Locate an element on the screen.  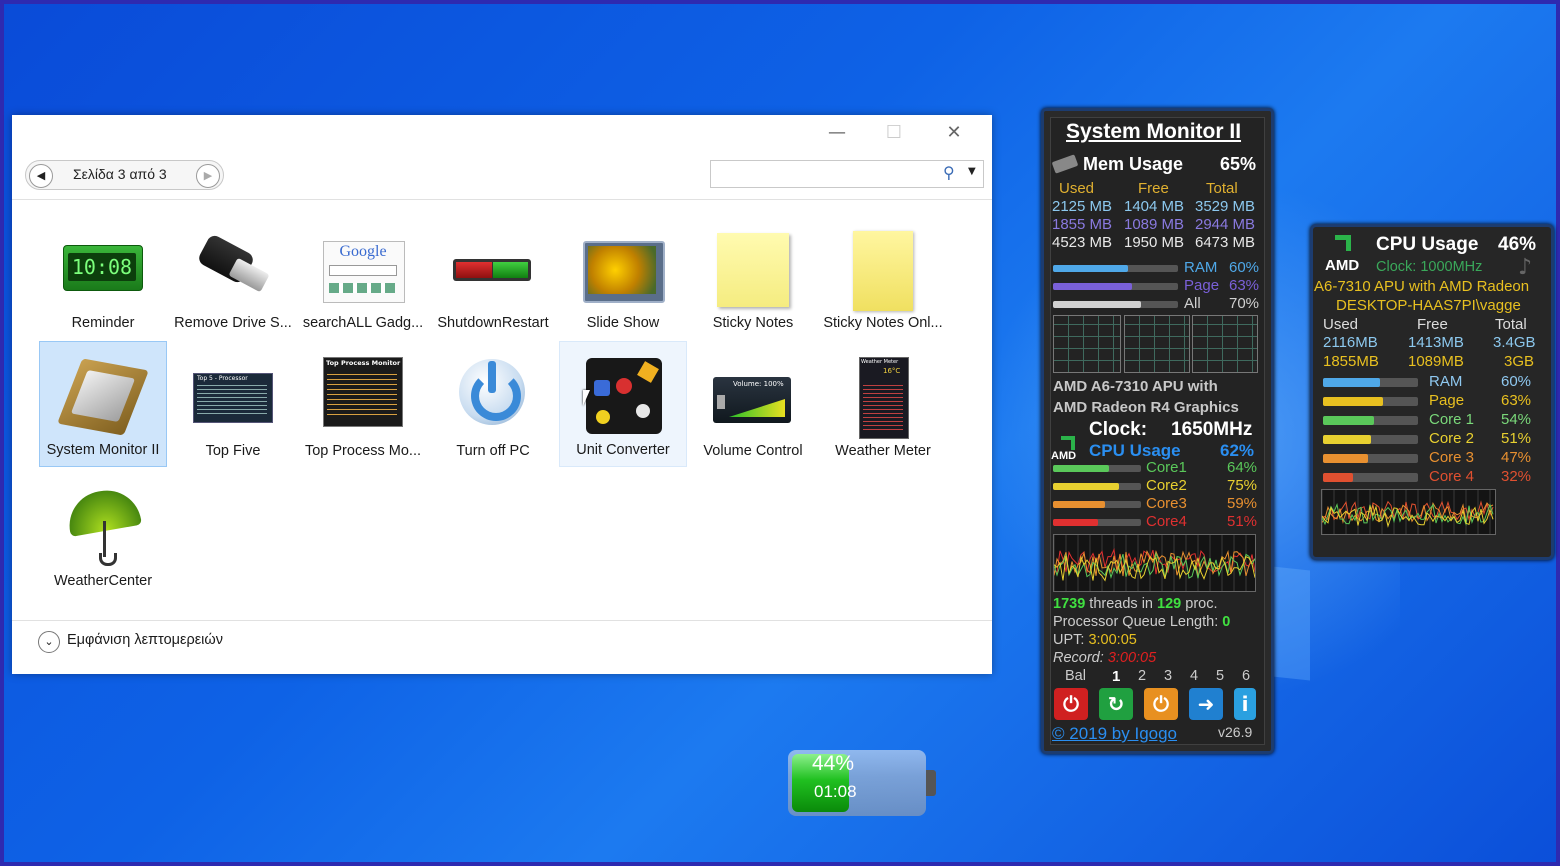
copyright-link: © 2019 by Igogo is located at coordinates (1114, 734).